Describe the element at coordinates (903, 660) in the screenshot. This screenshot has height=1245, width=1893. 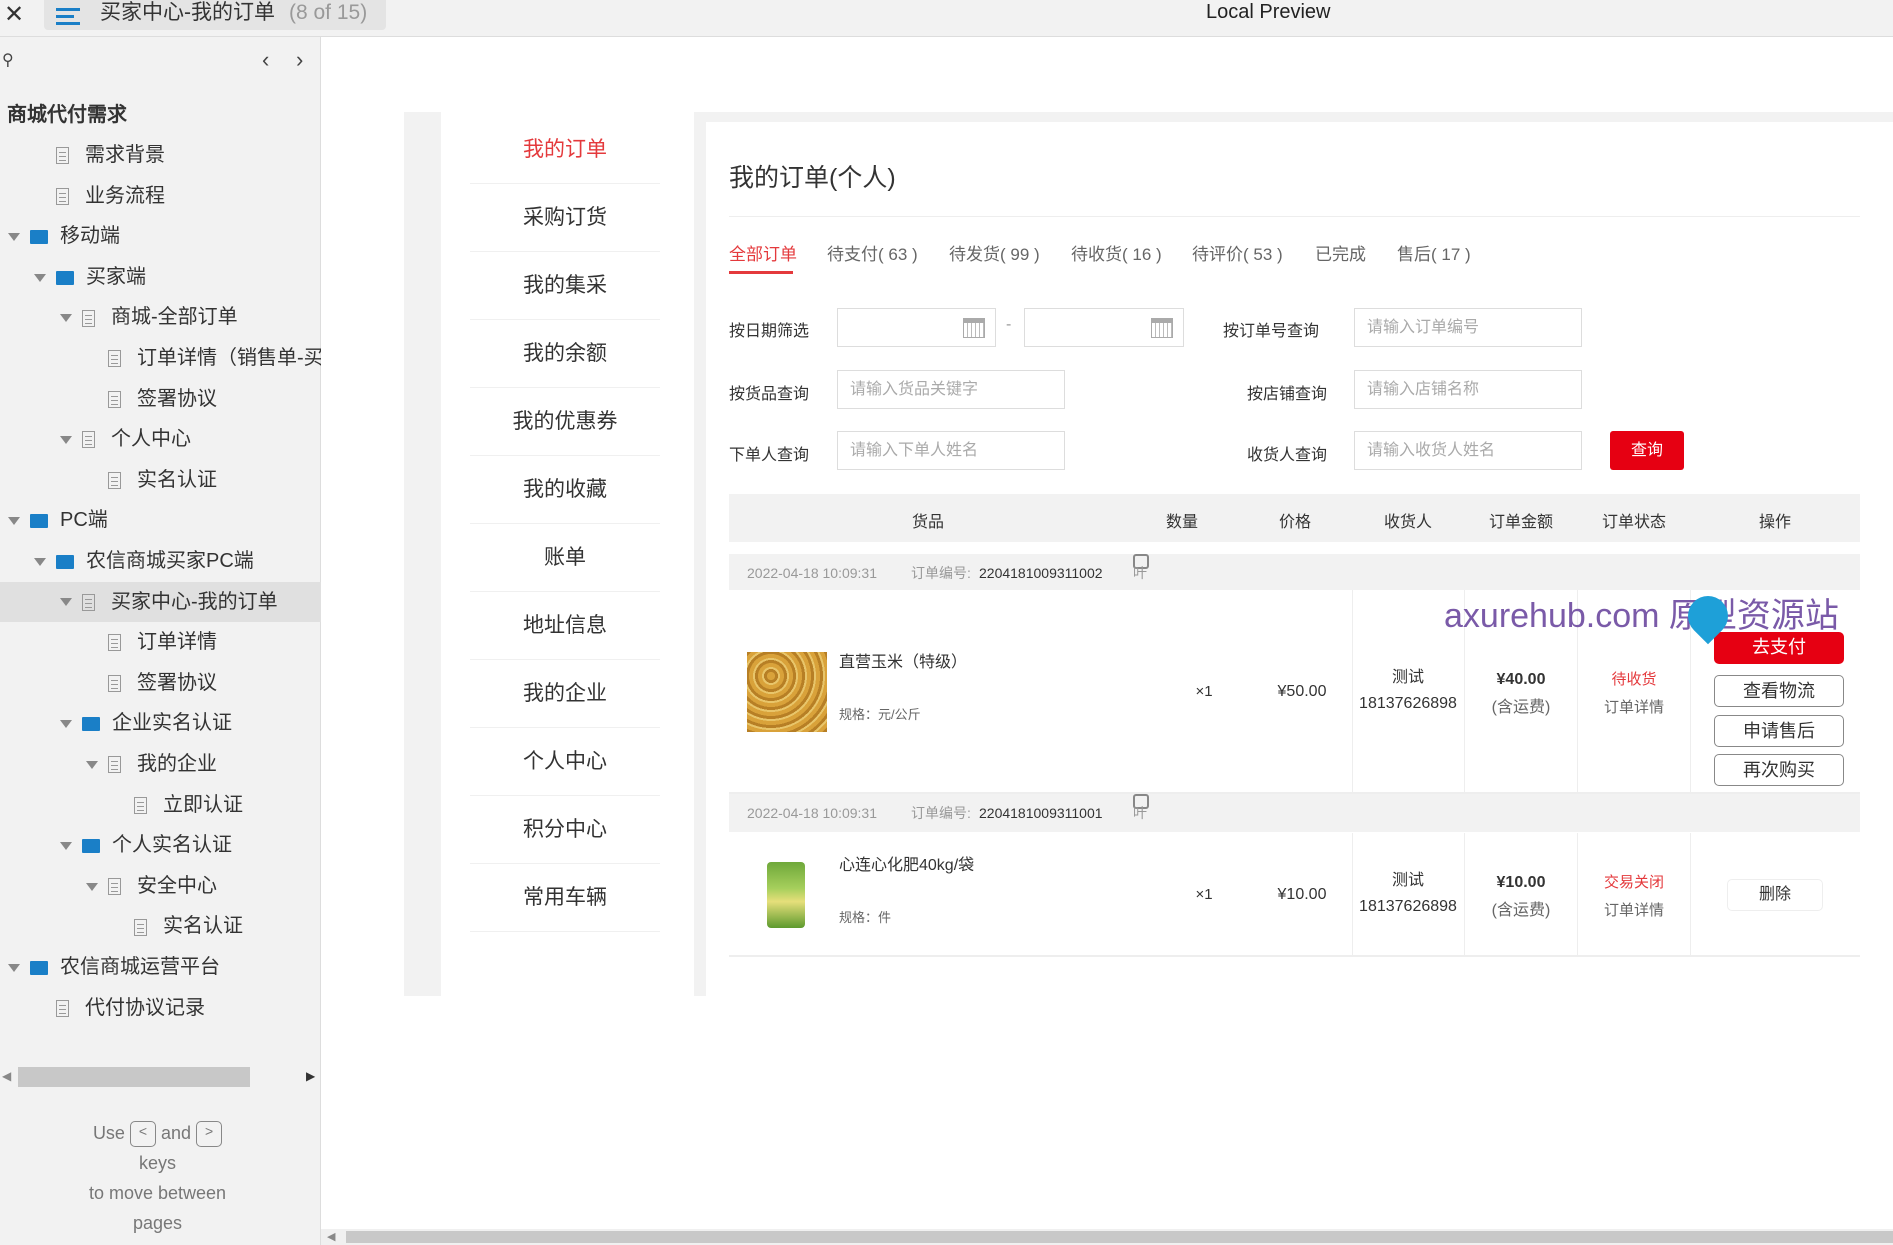
I see `product-name: 直营玉米（特级）` at that location.